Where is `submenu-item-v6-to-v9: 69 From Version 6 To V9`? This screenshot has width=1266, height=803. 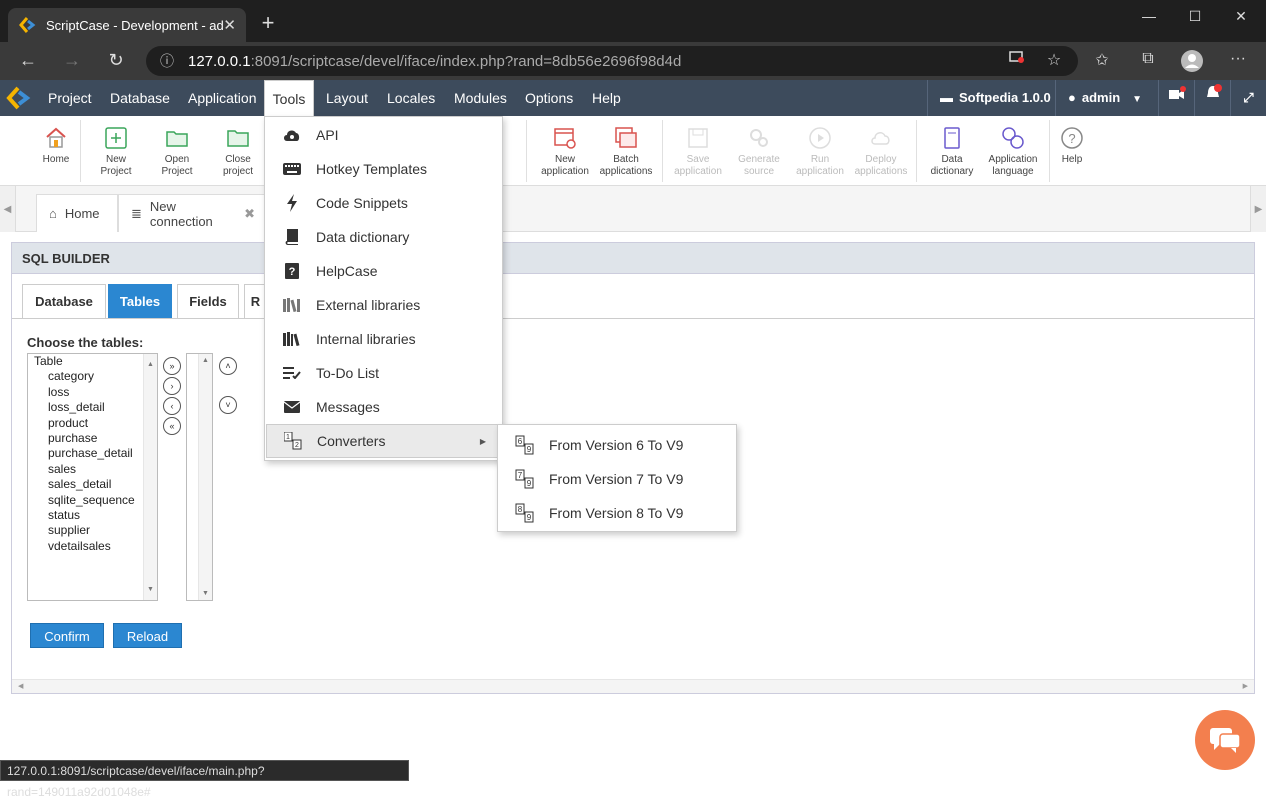
submenu-item-v6-to-v9: 69 From Version 6 To V9 is located at coordinates (617, 445).